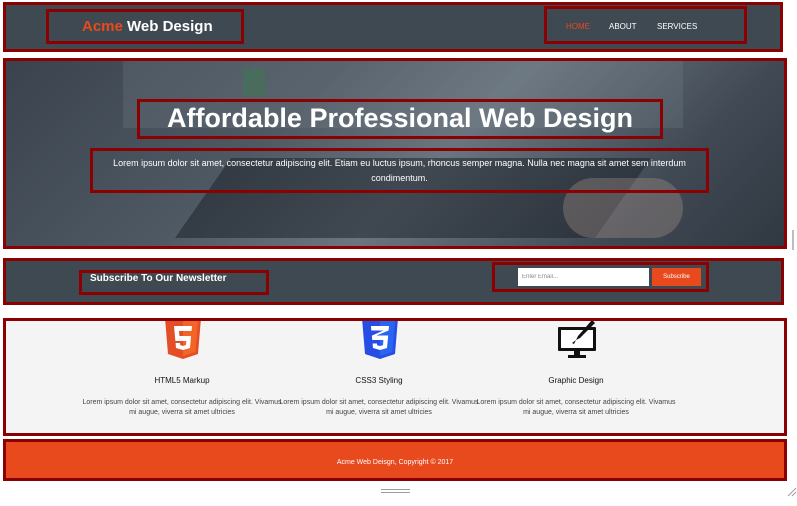  What do you see at coordinates (400, 119) in the screenshot?
I see `hero-title-highlight-frame` at bounding box center [400, 119].